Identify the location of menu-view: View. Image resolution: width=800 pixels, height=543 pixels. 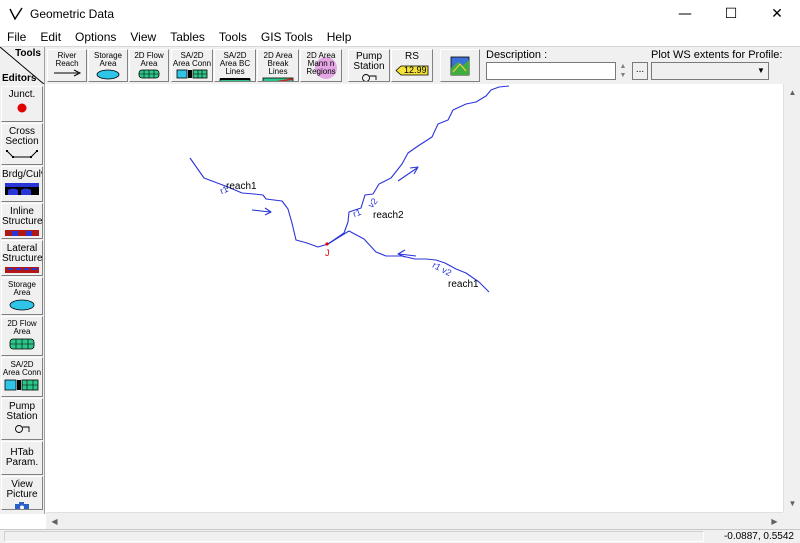
(143, 37).